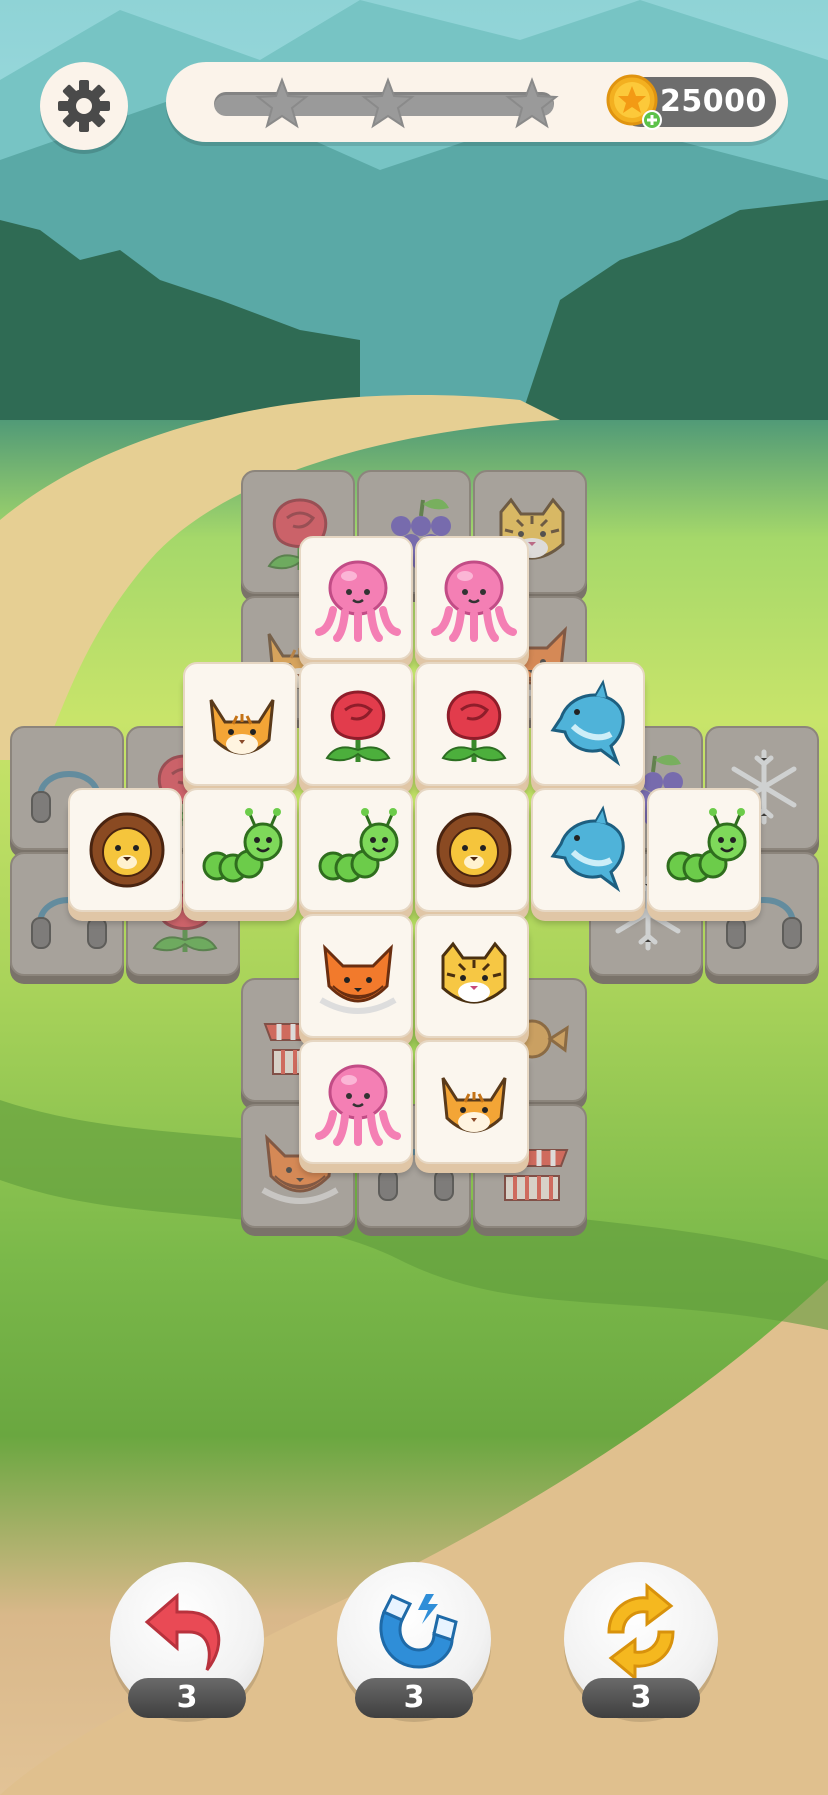 The width and height of the screenshot is (828, 1795). I want to click on fox-icon, so click(358, 978).